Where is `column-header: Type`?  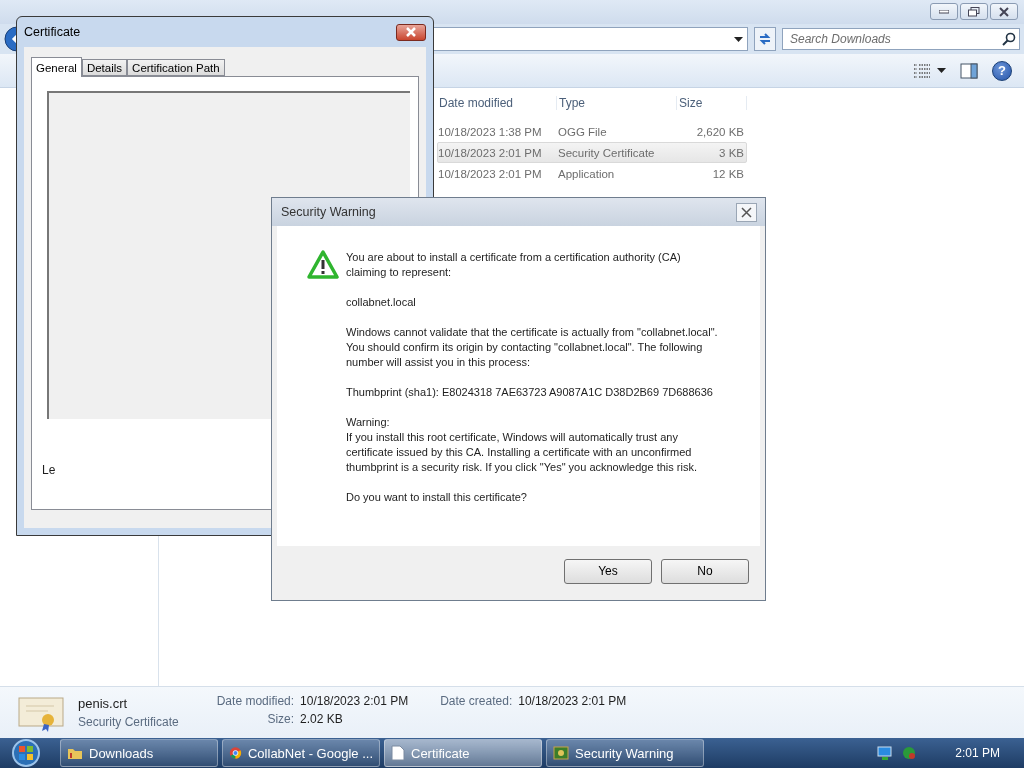 column-header: Type is located at coordinates (617, 103).